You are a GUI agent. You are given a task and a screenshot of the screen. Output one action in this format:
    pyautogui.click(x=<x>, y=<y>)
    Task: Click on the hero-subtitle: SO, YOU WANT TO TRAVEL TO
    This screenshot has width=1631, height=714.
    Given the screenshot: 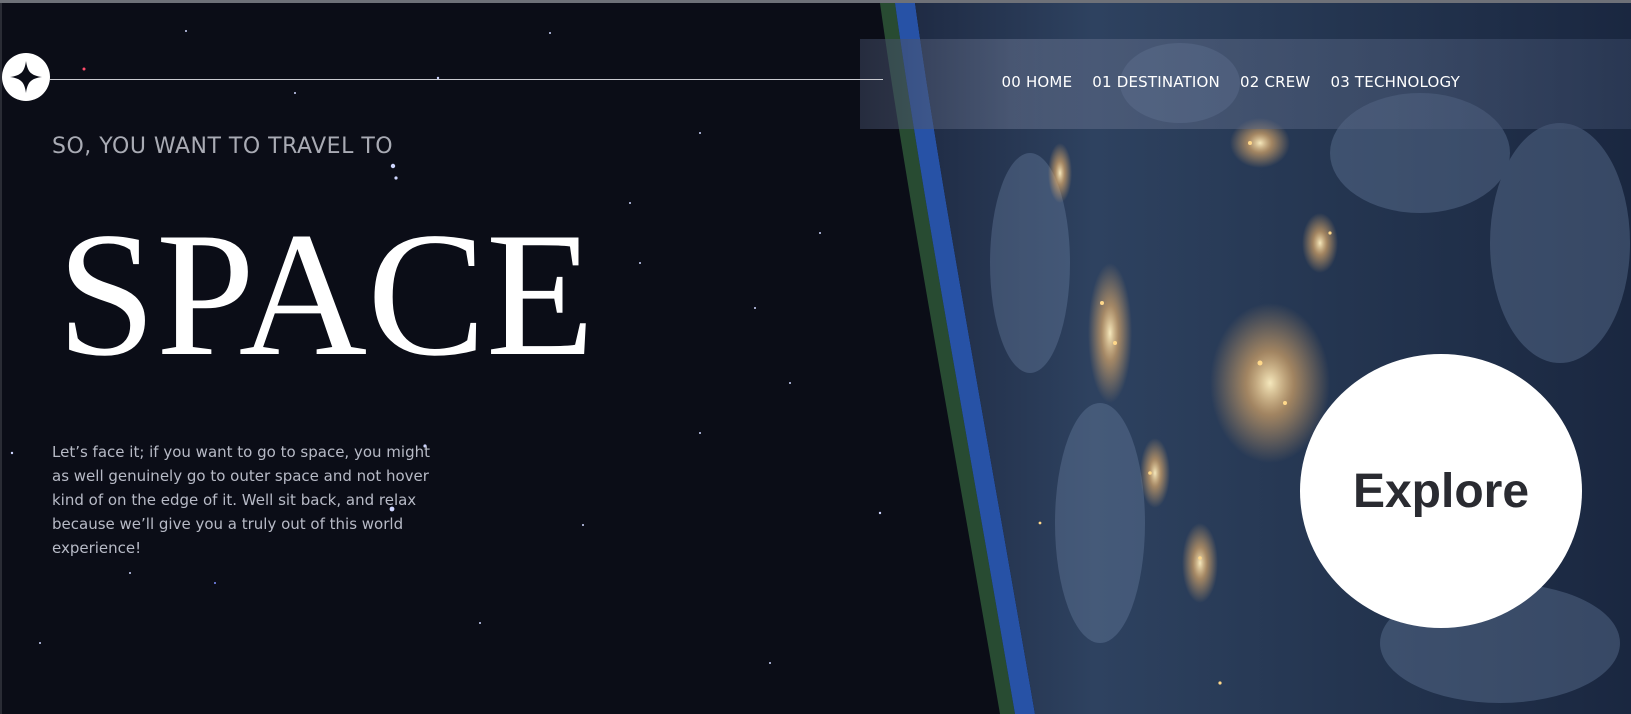 What is the action you would take?
    pyautogui.click(x=223, y=146)
    